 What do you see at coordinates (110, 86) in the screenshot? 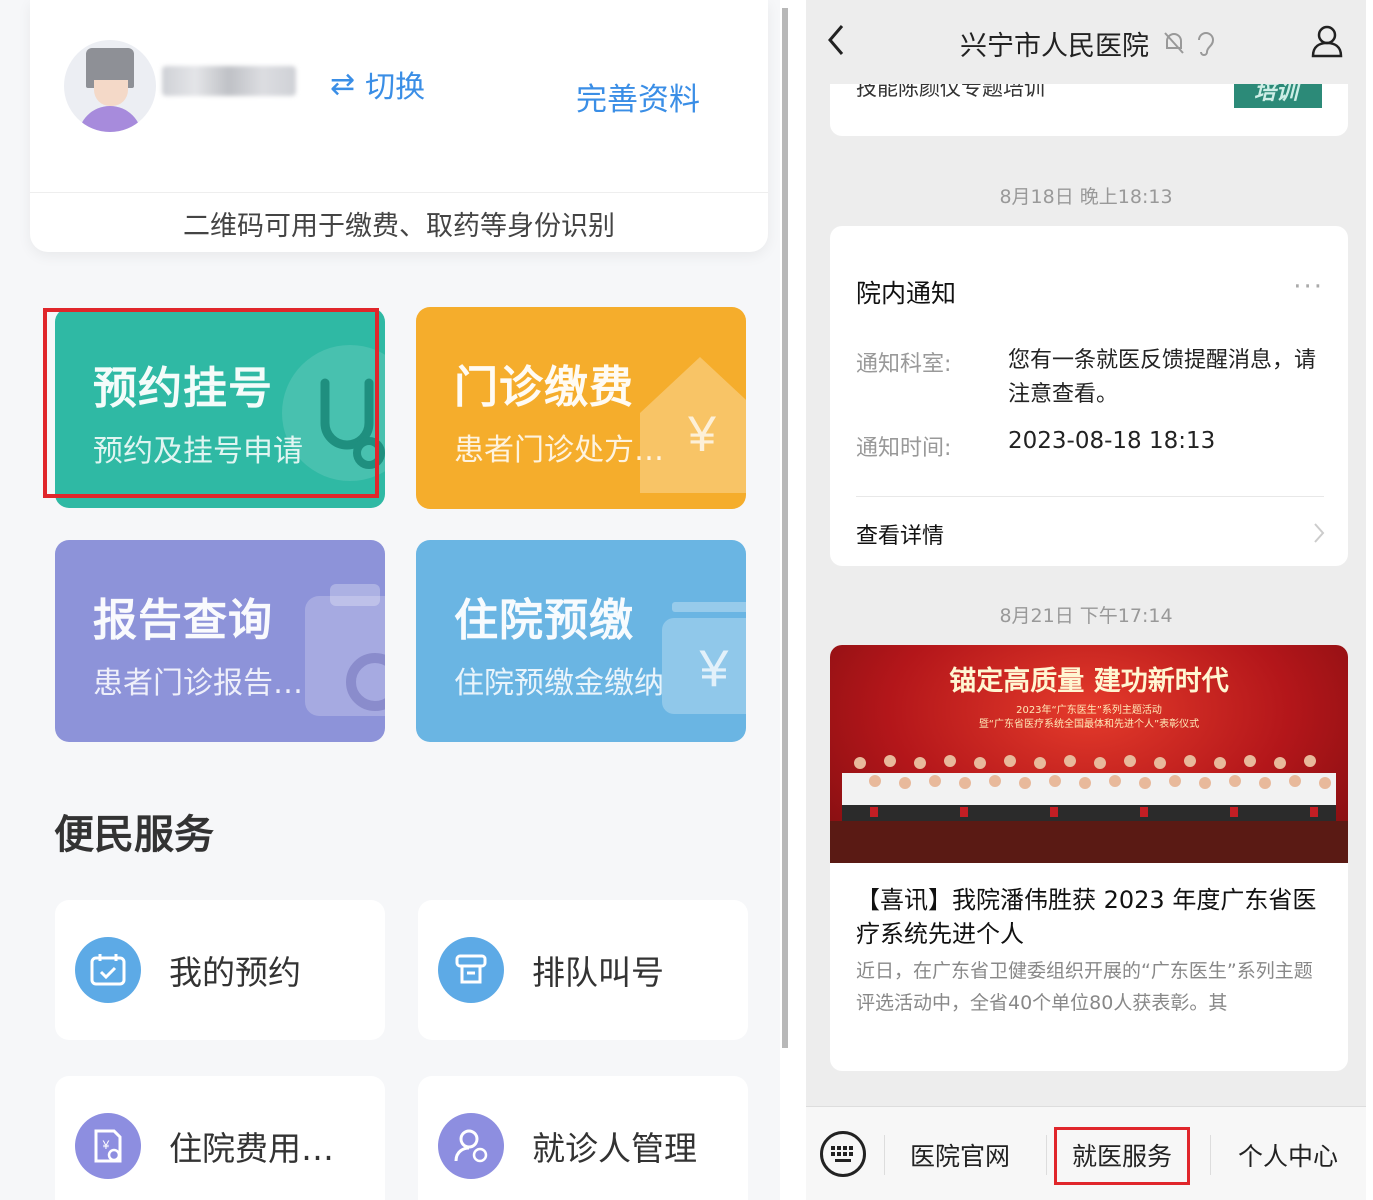
I see `avatar` at bounding box center [110, 86].